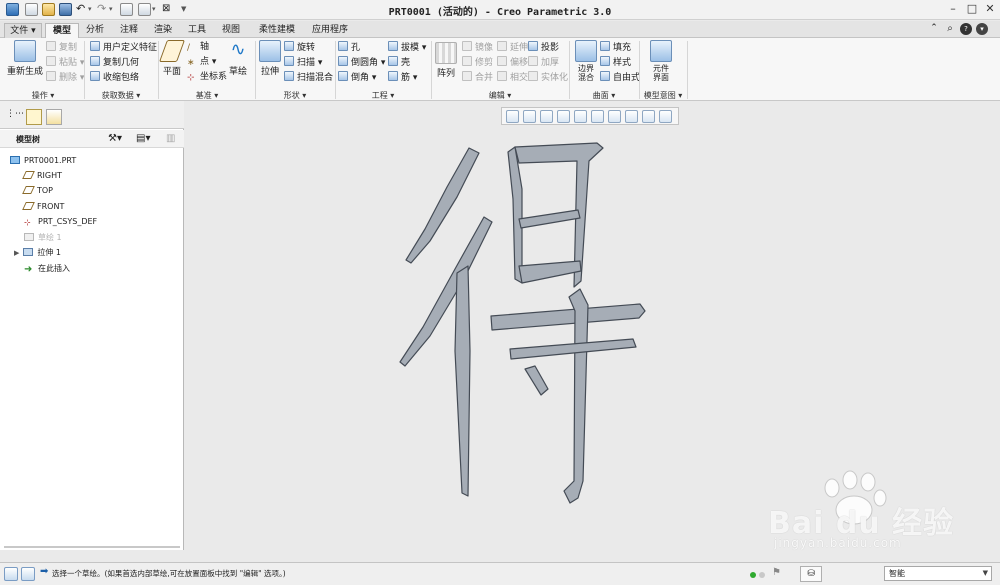  I want to click on show-navigator-icon, so click(11, 574).